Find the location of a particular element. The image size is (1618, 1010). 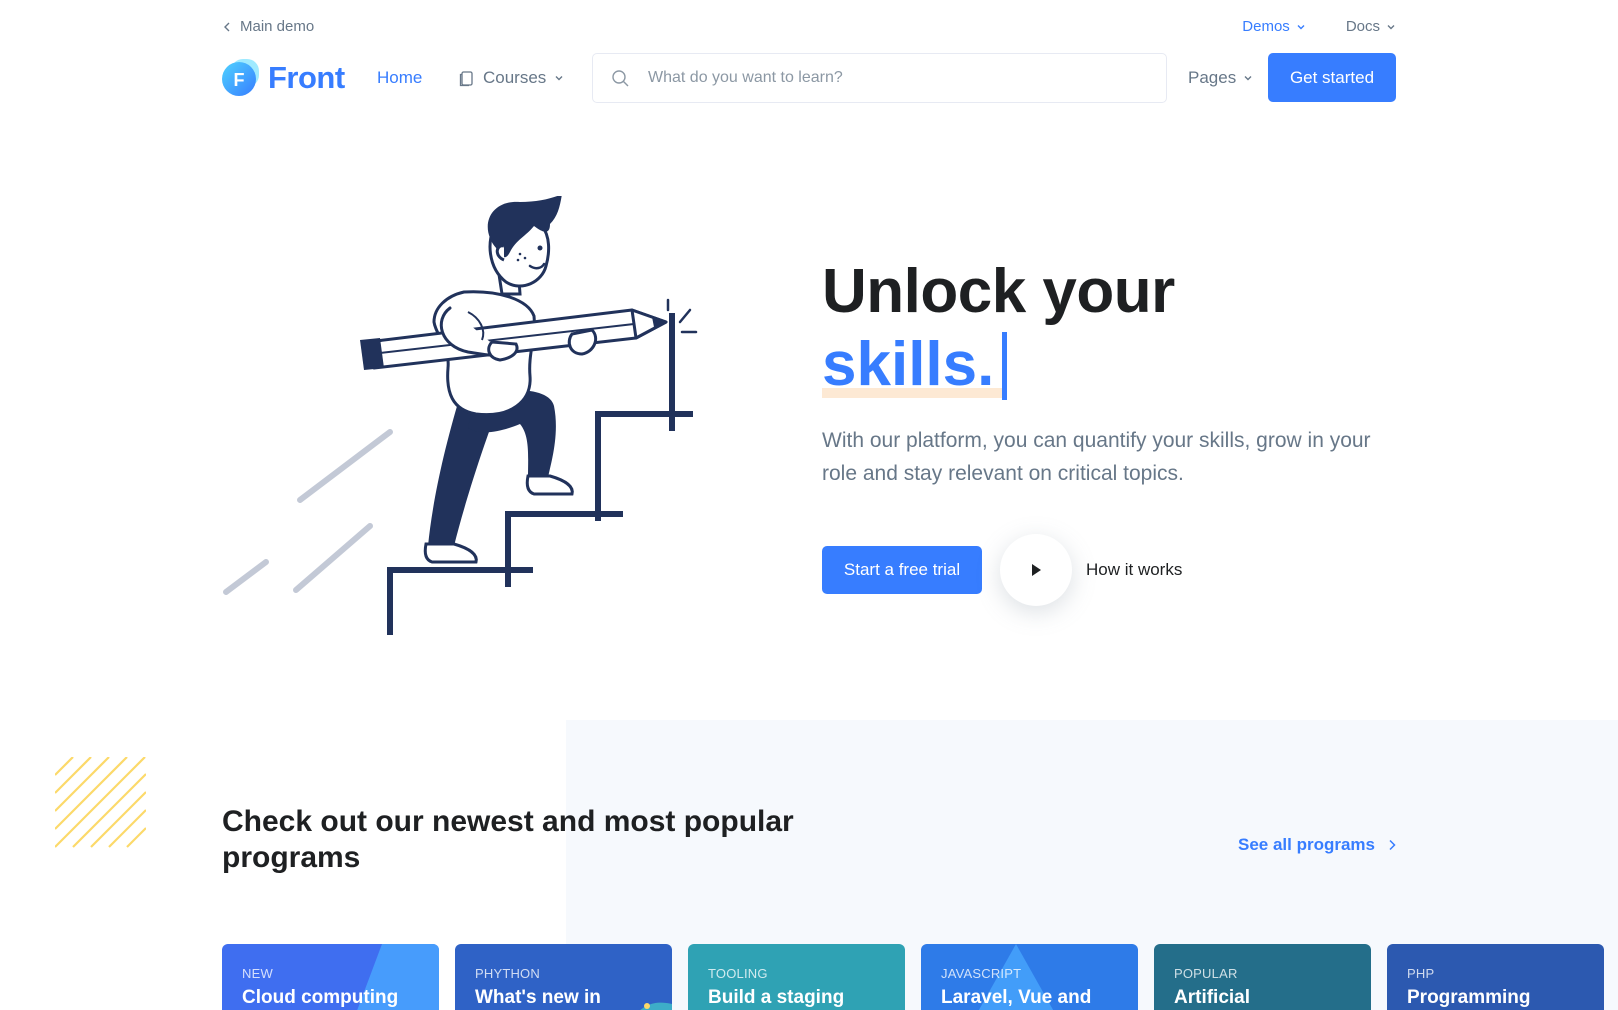

see-all-programs-link: See all programs is located at coordinates (1317, 845).